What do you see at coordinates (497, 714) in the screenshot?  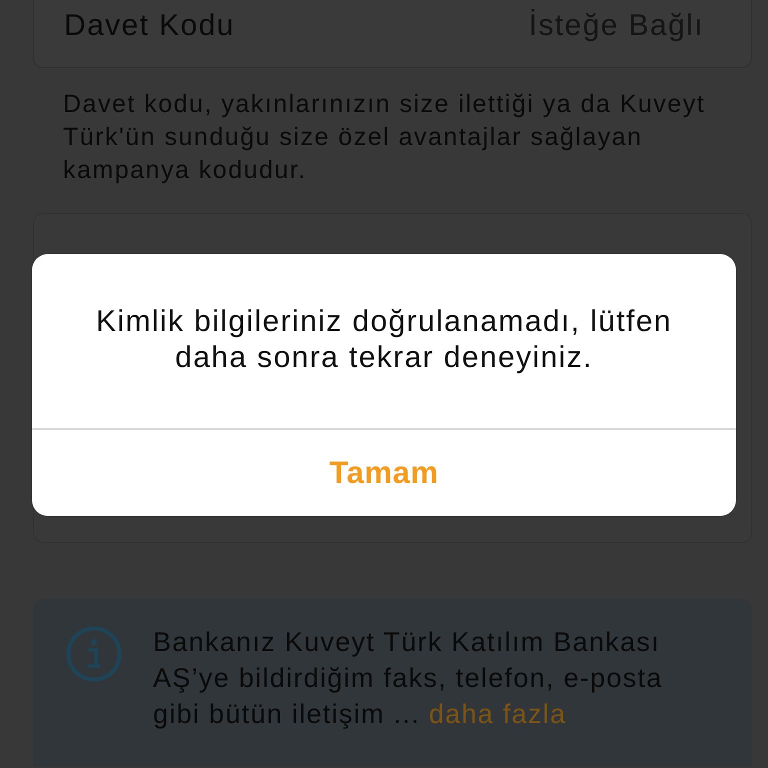 I see `more-link: daha fazla` at bounding box center [497, 714].